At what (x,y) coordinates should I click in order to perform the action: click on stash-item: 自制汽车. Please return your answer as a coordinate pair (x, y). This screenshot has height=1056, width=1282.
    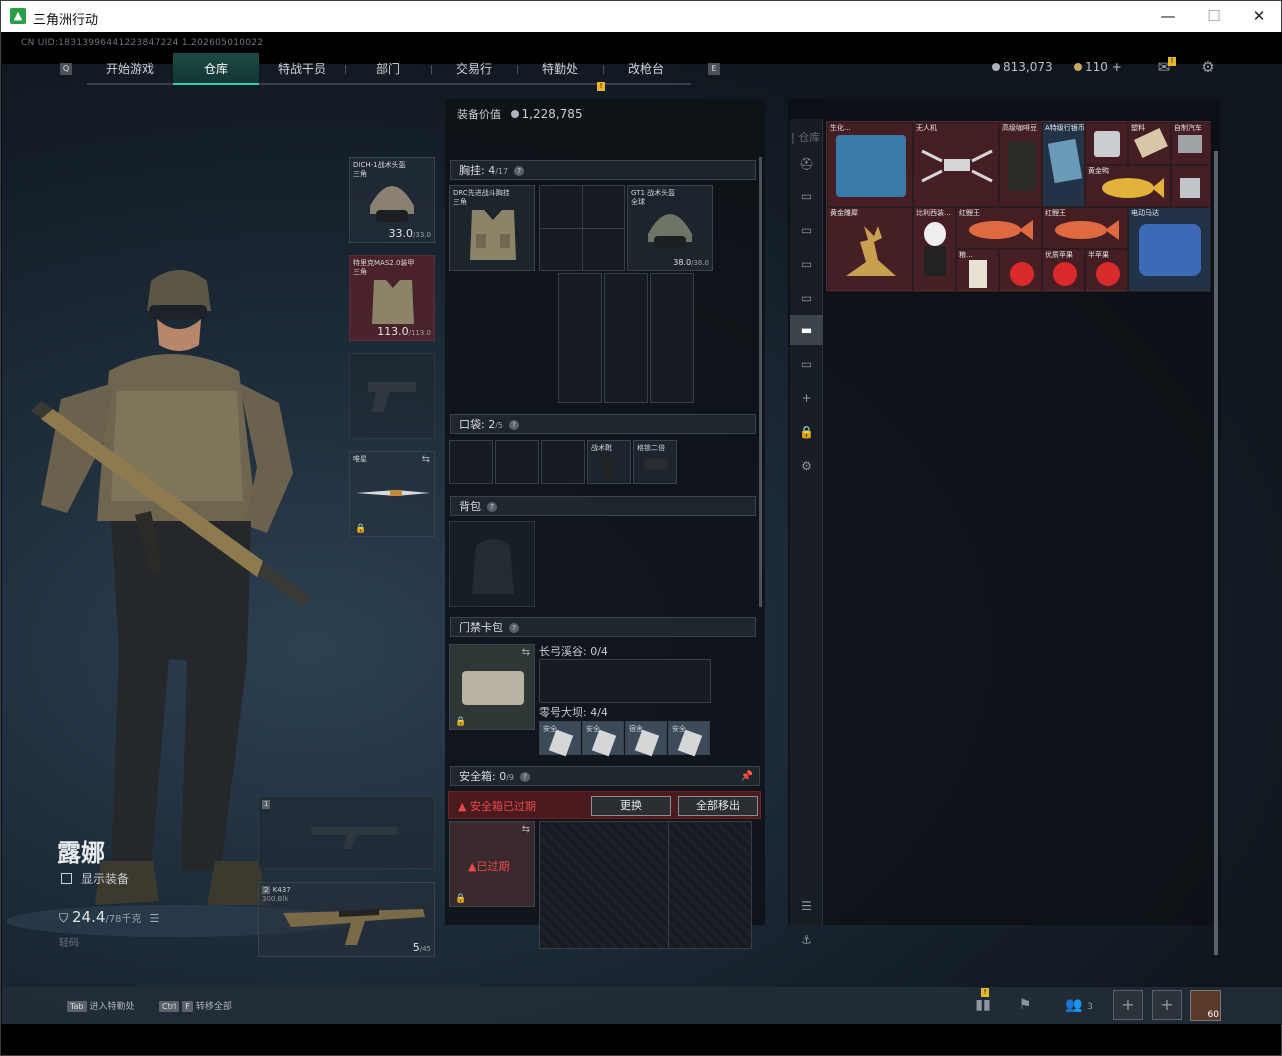
    Looking at the image, I should click on (1191, 143).